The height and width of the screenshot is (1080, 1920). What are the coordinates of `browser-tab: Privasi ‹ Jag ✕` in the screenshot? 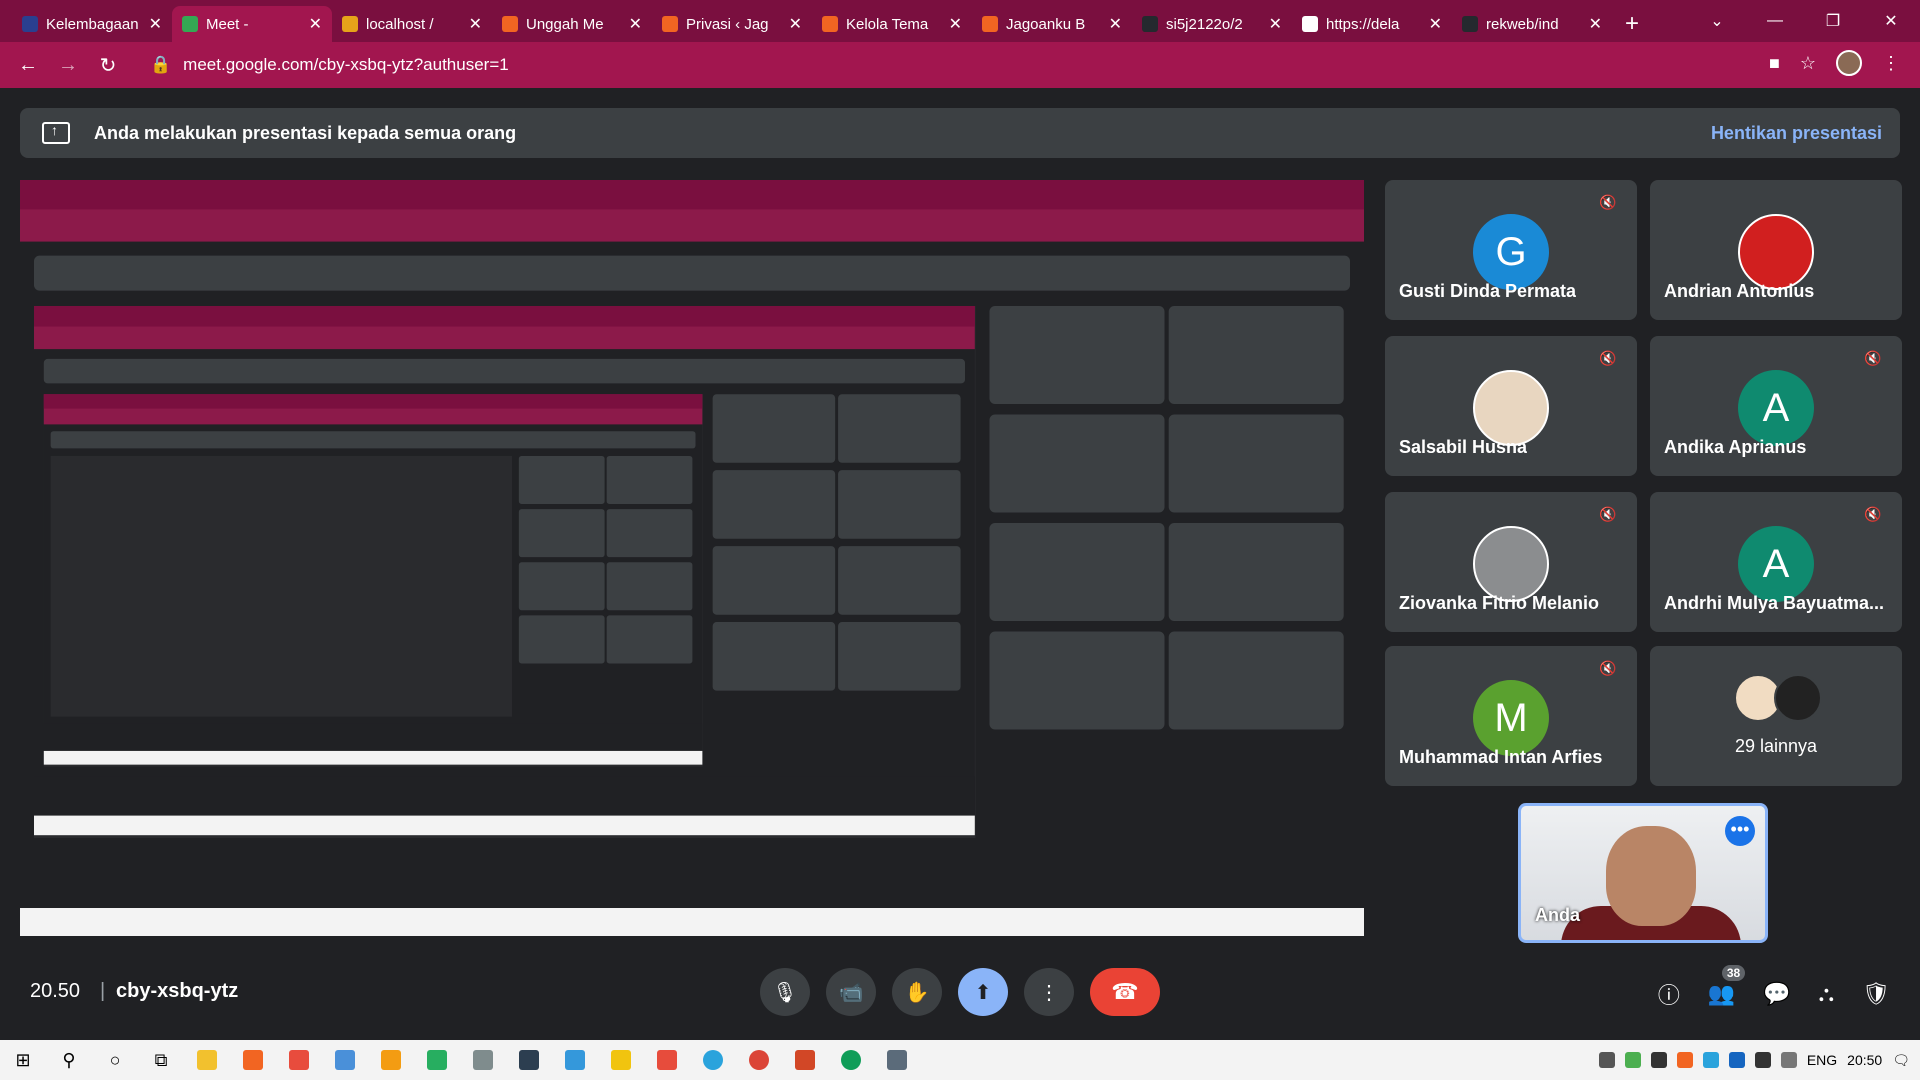 It's located at (732, 24).